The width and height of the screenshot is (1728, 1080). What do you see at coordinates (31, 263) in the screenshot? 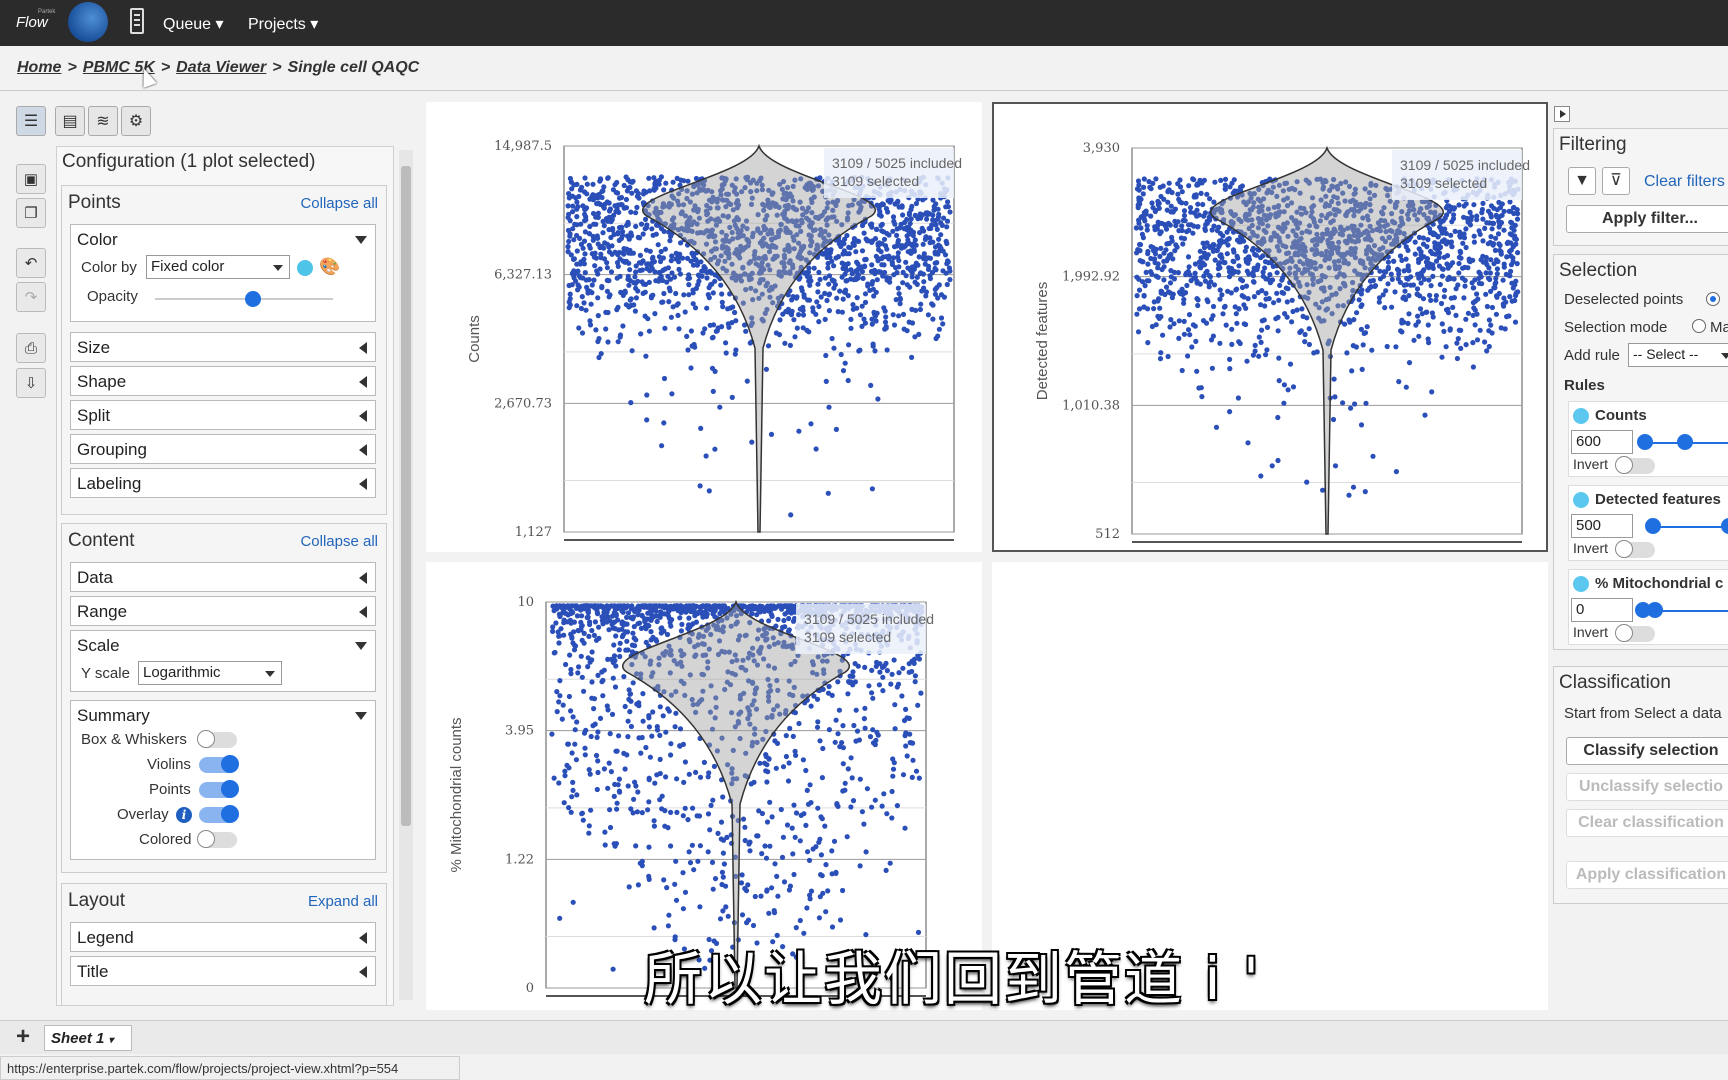
I see `undo-icon: ↶` at bounding box center [31, 263].